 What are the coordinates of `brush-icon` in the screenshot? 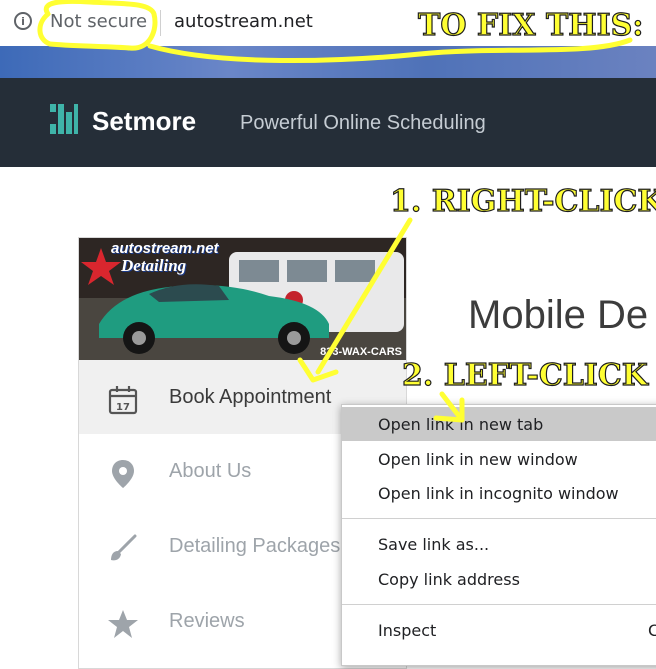 It's located at (124, 547).